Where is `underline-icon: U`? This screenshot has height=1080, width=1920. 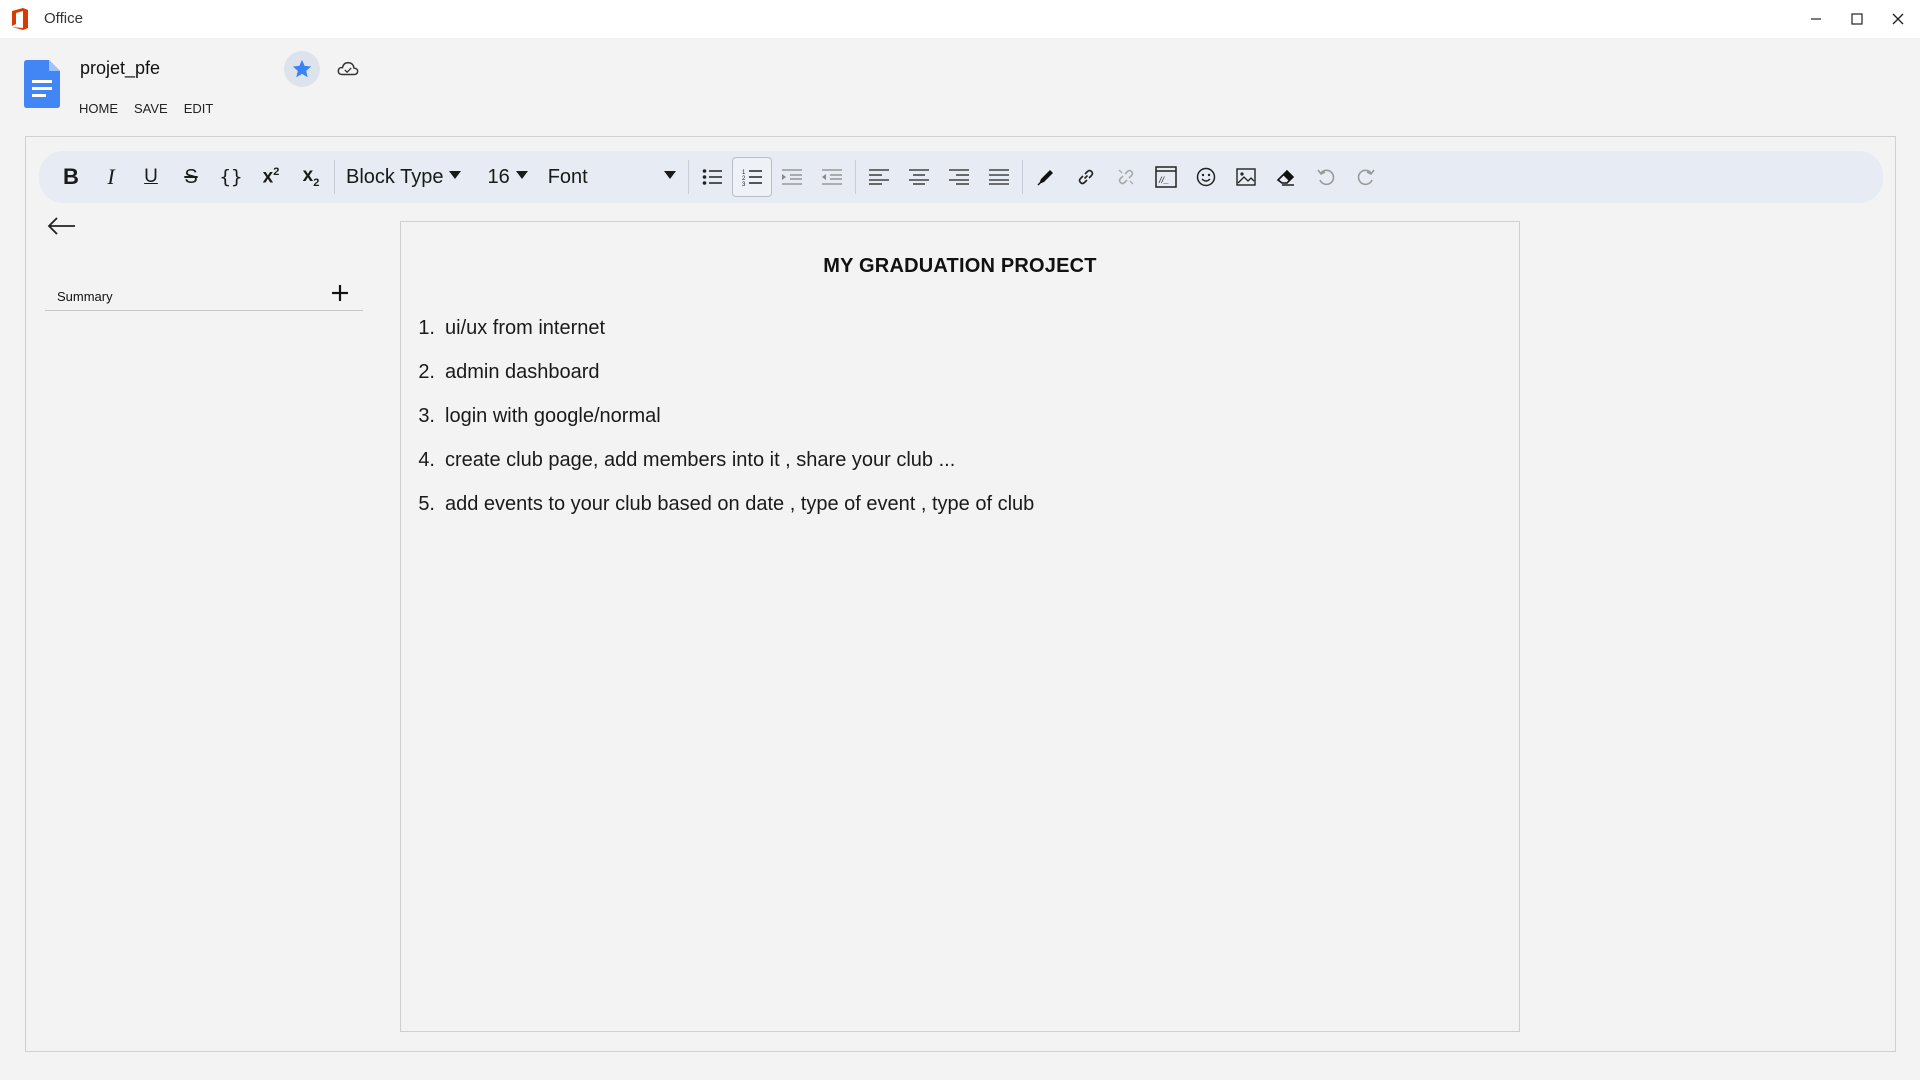
underline-icon: U is located at coordinates (151, 176).